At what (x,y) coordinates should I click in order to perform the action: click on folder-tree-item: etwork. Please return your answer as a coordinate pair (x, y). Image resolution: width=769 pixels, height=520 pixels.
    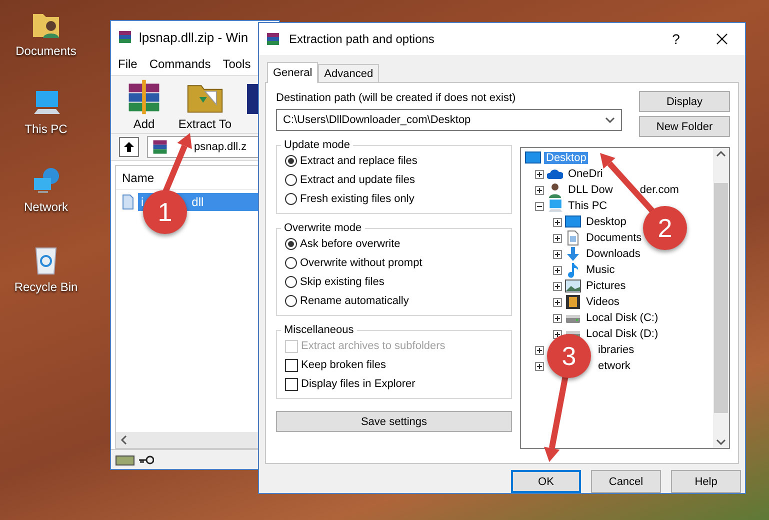
    Looking at the image, I should click on (614, 366).